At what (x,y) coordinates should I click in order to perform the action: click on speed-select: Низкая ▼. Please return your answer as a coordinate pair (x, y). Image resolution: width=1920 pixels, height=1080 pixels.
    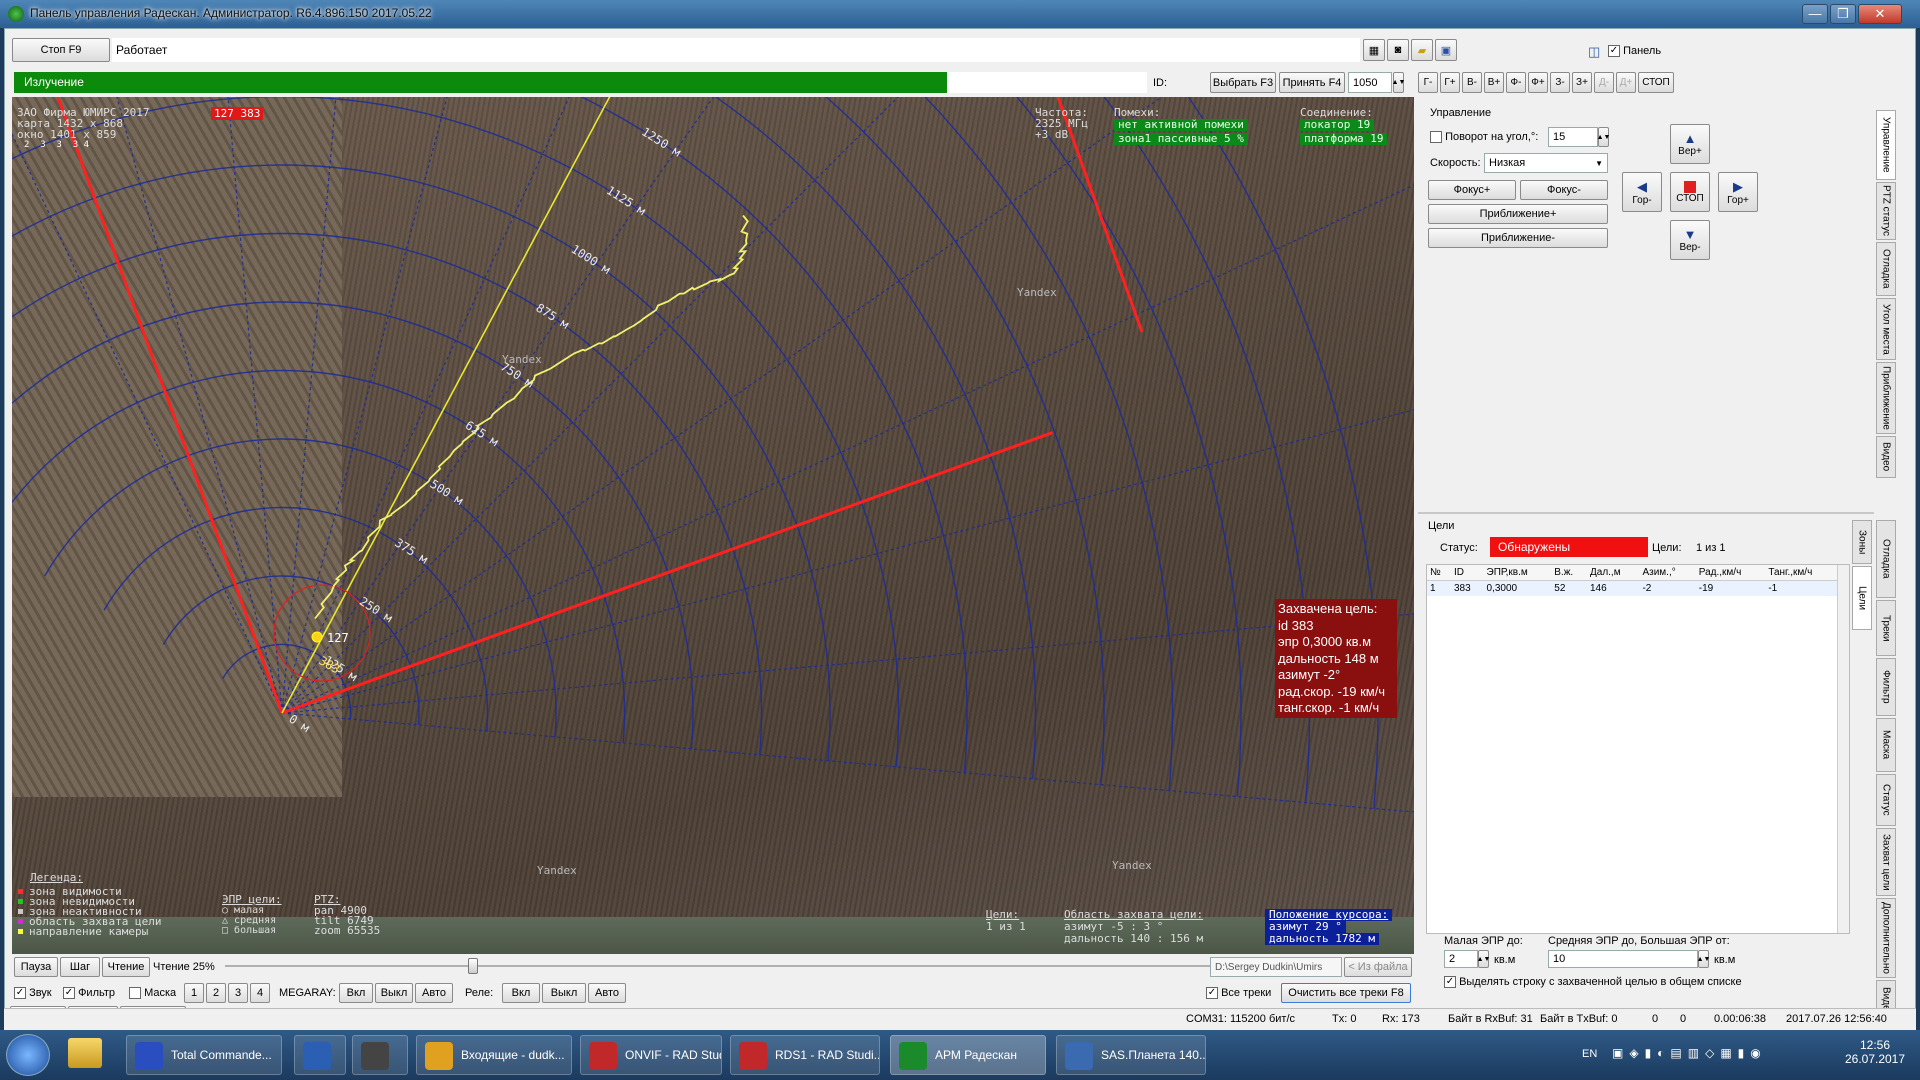
    Looking at the image, I should click on (1546, 163).